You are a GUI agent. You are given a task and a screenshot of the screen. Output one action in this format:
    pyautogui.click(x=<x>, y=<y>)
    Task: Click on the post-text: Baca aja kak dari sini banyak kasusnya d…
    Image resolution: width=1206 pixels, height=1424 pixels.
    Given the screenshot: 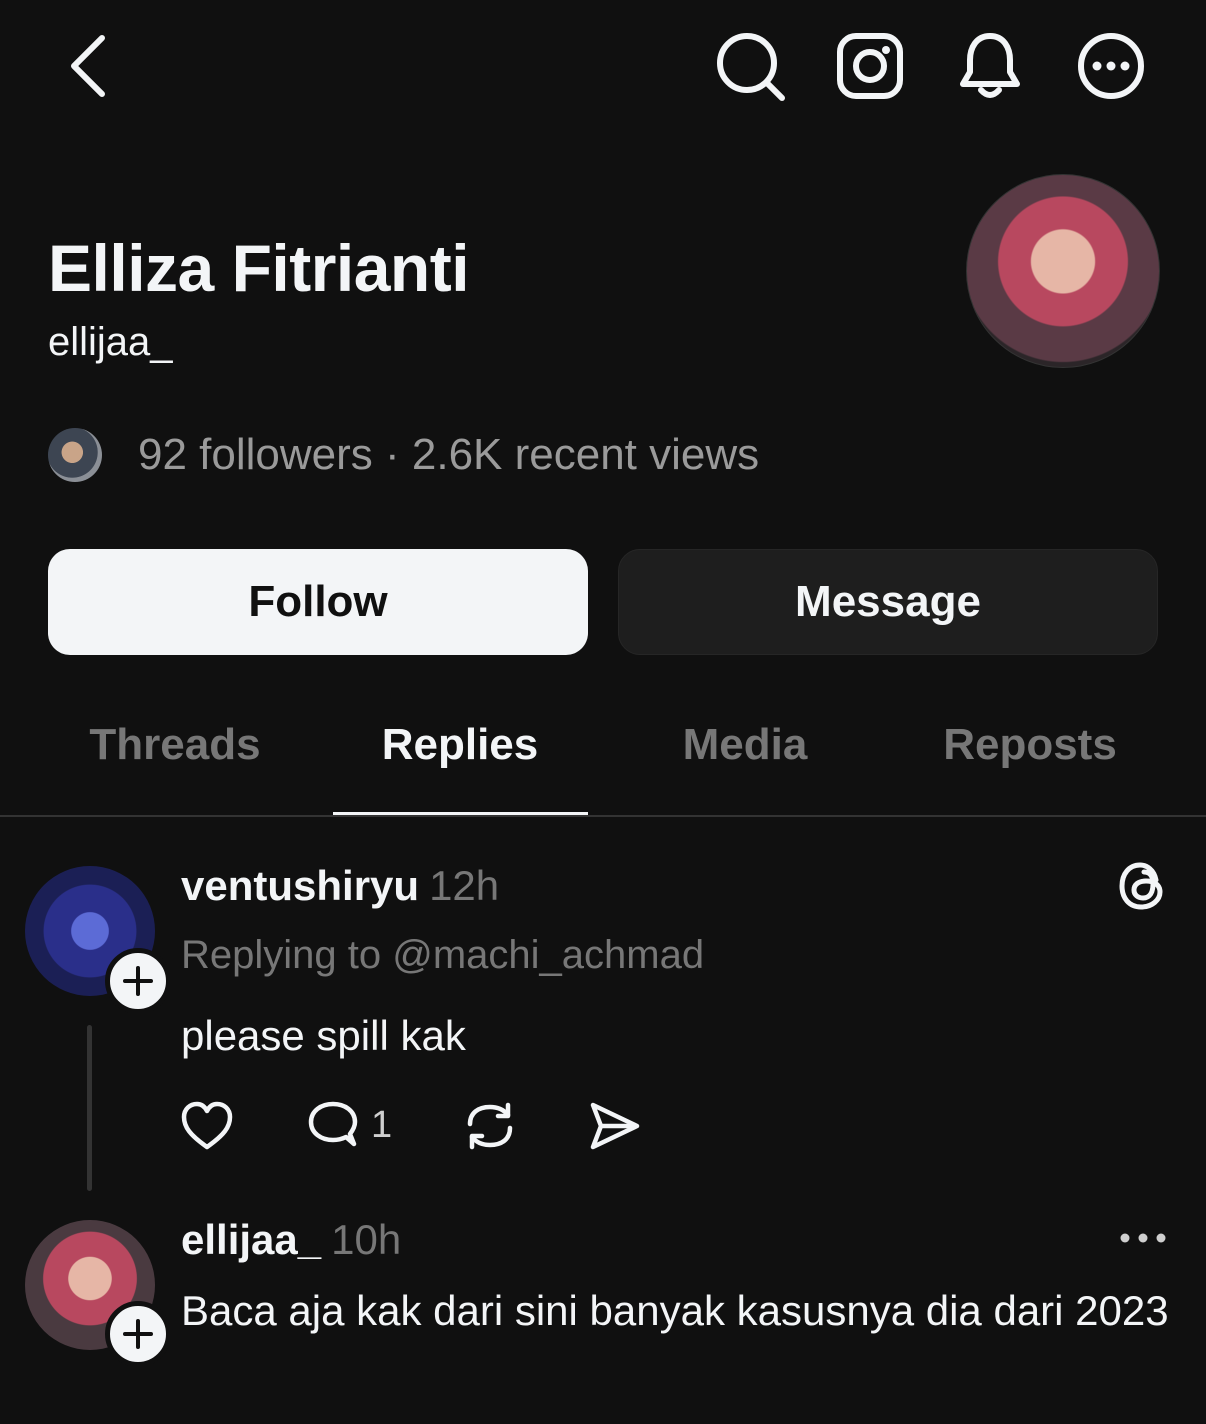 What is the action you would take?
    pyautogui.click(x=675, y=1310)
    